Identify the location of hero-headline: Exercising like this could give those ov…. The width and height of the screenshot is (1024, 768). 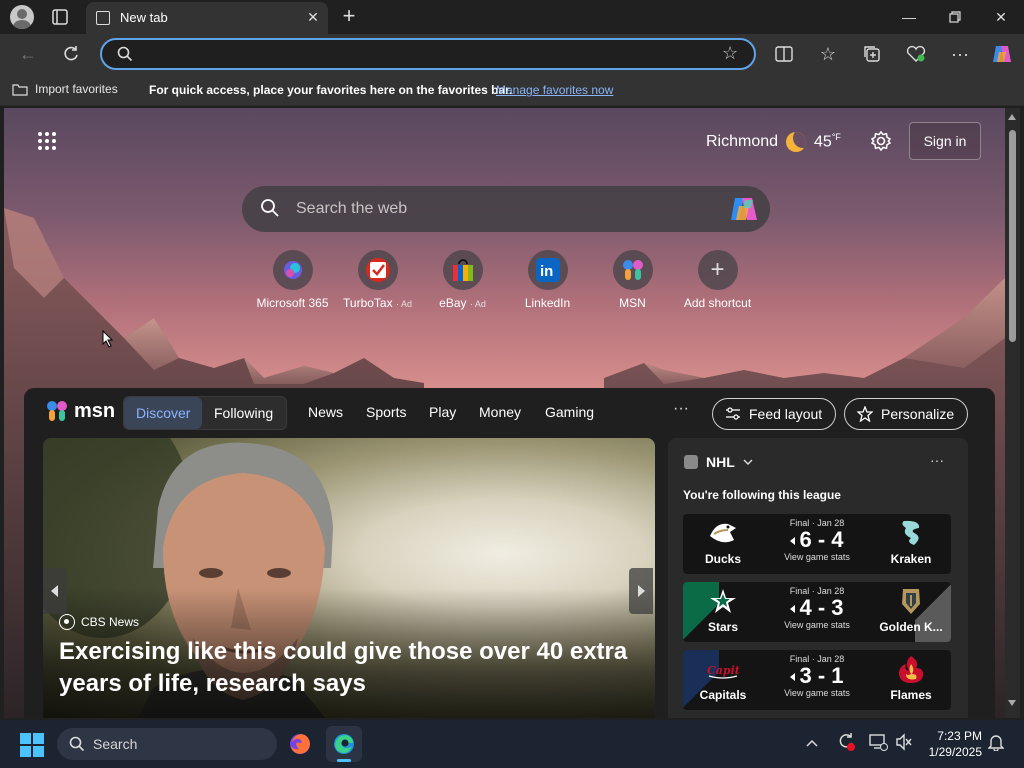
(344, 668).